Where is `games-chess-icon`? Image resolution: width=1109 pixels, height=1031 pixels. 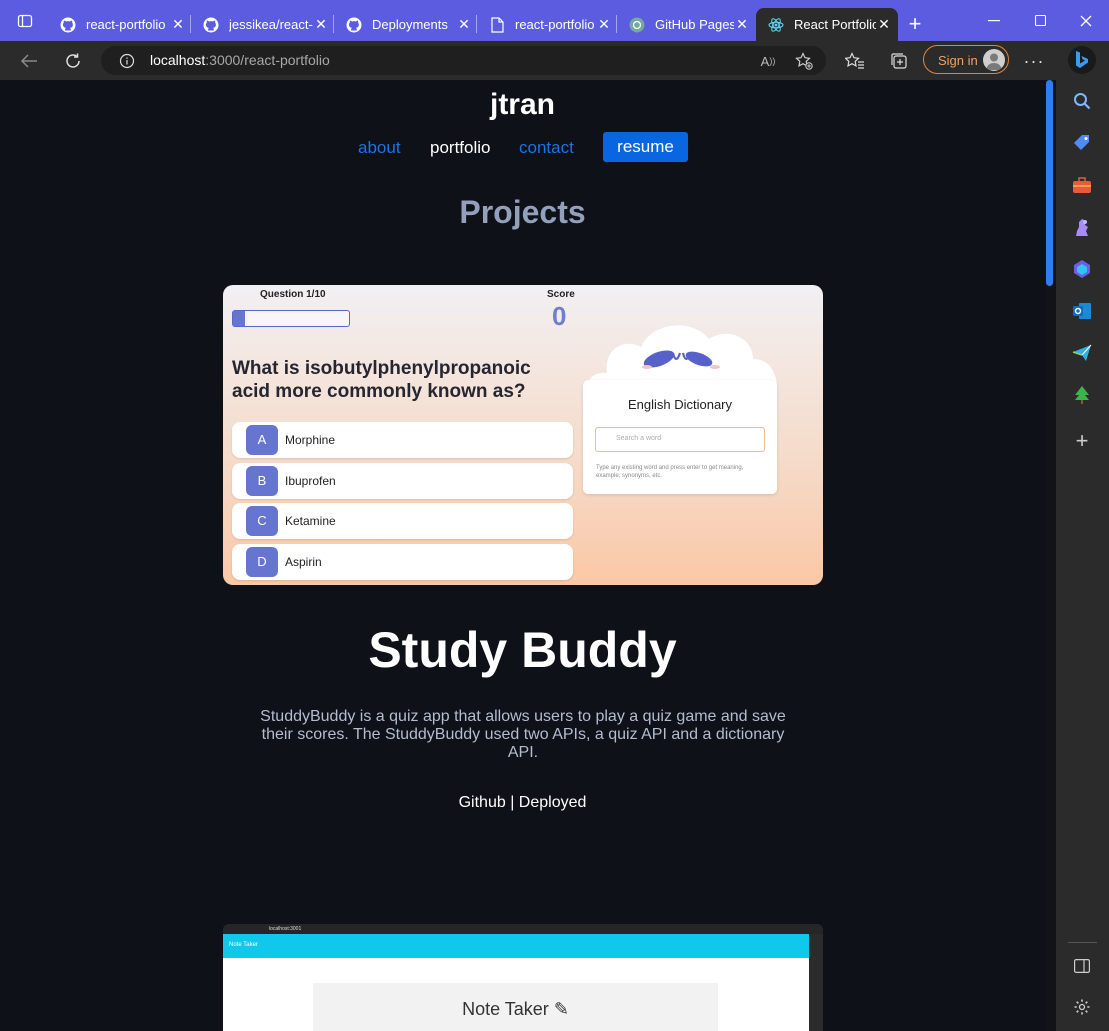 games-chess-icon is located at coordinates (1082, 227).